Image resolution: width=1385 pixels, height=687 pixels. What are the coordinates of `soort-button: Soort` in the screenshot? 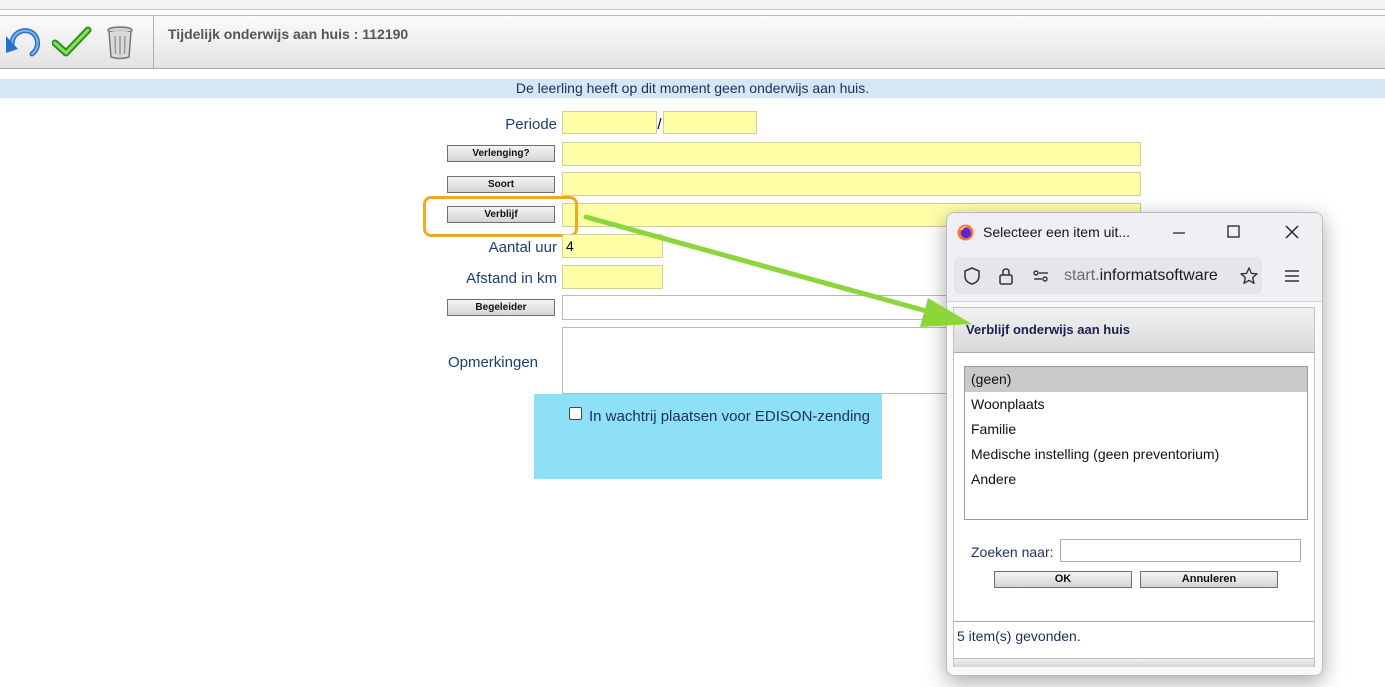 It's located at (501, 184).